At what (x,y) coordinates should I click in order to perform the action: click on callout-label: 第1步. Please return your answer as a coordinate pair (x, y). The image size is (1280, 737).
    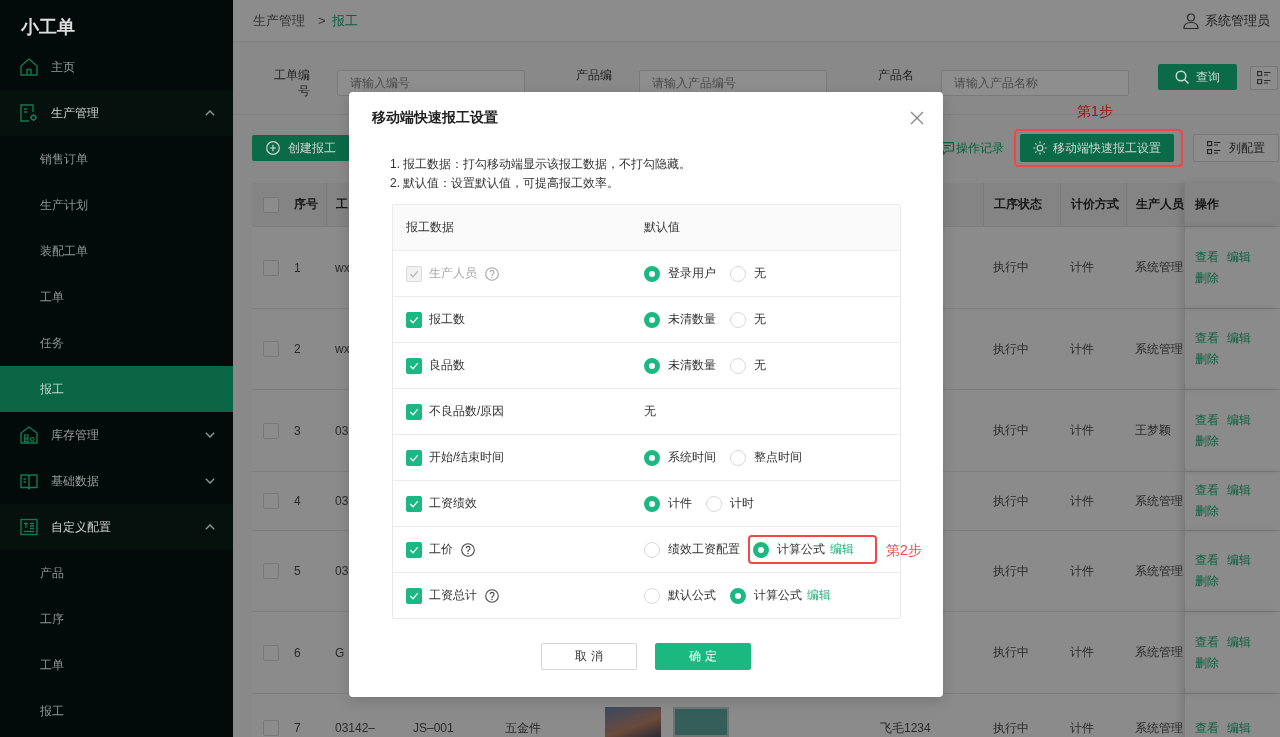
    Looking at the image, I should click on (1095, 111).